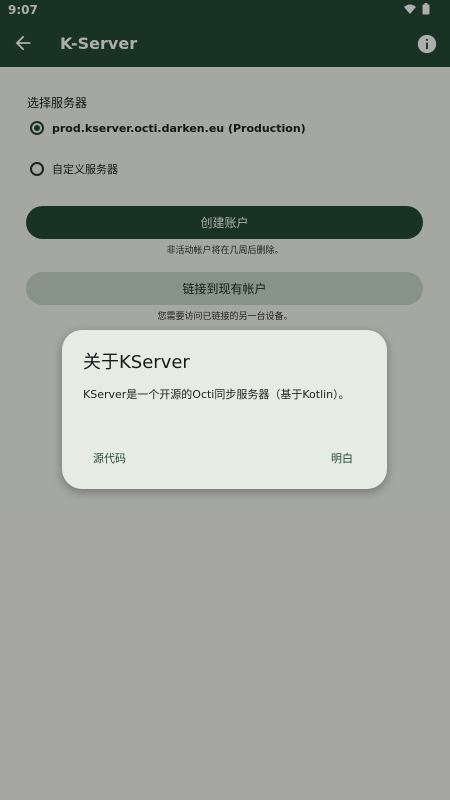 This screenshot has width=450, height=800. What do you see at coordinates (342, 458) in the screenshot?
I see `got-it-button: 明白` at bounding box center [342, 458].